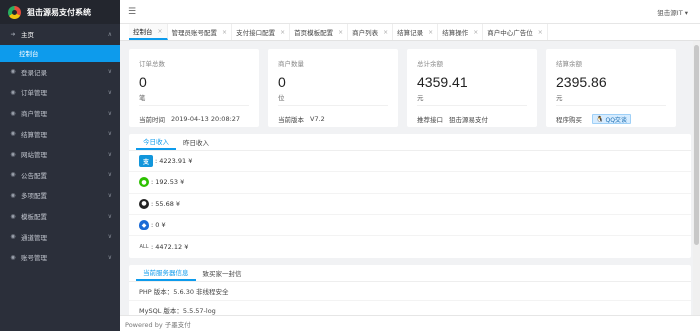 The image size is (700, 331). What do you see at coordinates (314, 33) in the screenshot?
I see `tab-label: 首页模板配置` at bounding box center [314, 33].